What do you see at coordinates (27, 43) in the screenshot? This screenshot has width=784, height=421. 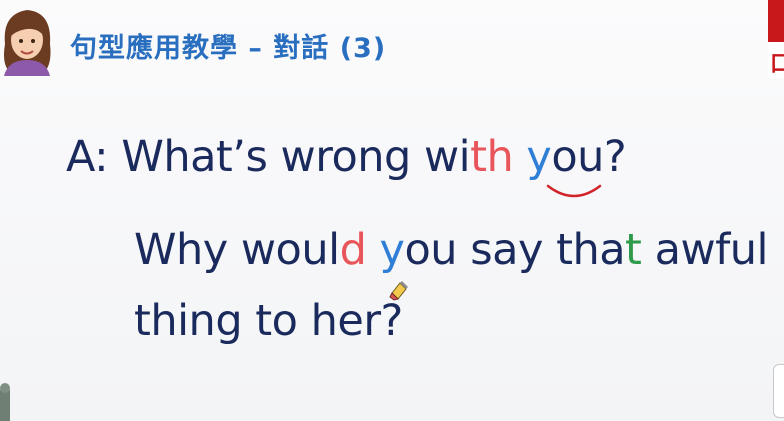 I see `teacher-avatar` at bounding box center [27, 43].